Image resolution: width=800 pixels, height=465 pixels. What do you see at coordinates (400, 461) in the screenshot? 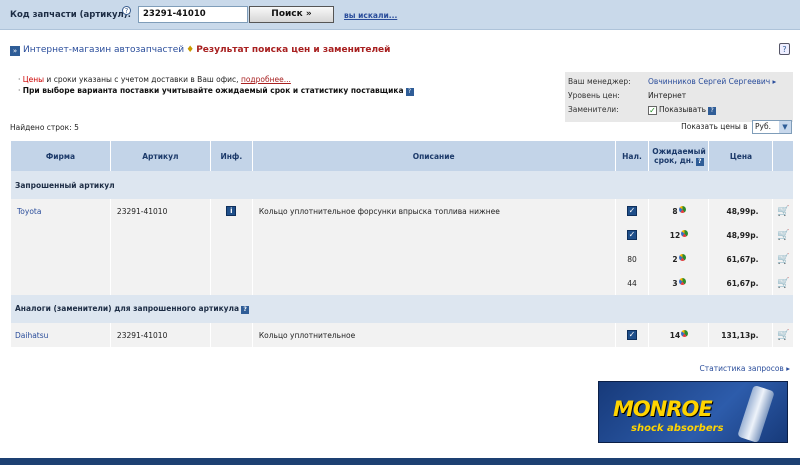
I see `footer-bar` at bounding box center [400, 461].